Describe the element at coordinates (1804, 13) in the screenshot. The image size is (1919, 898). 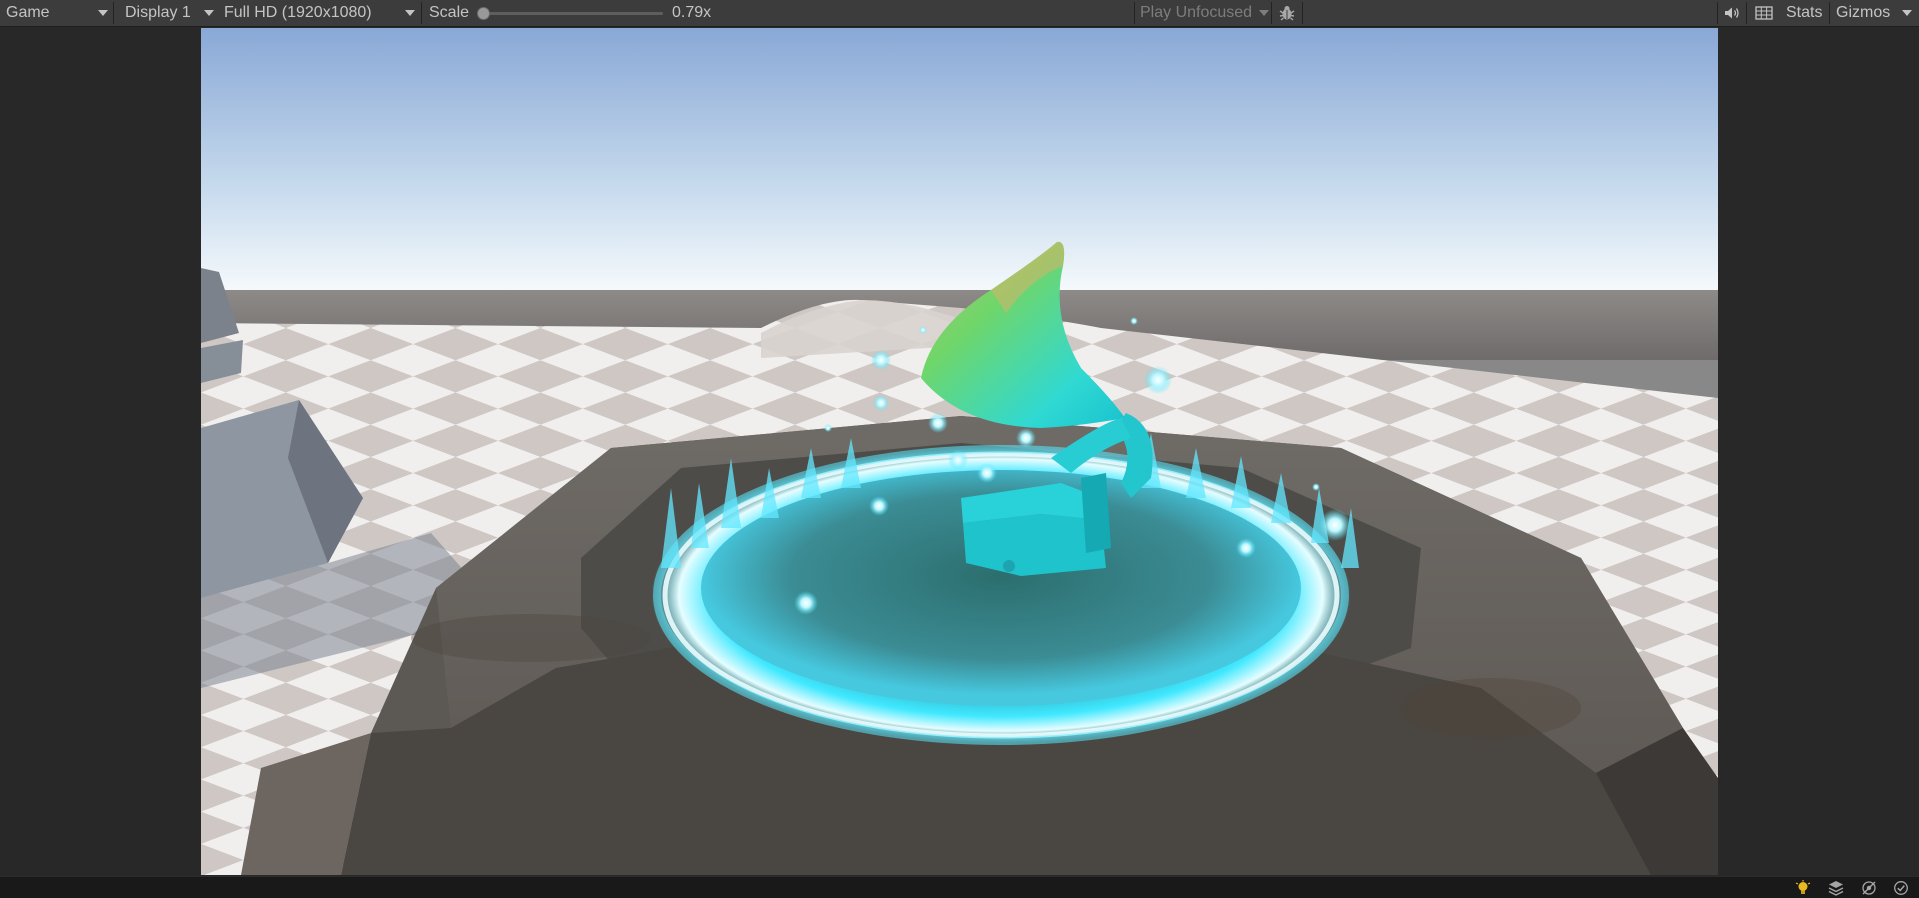
I see `stats-button: Stats` at that location.